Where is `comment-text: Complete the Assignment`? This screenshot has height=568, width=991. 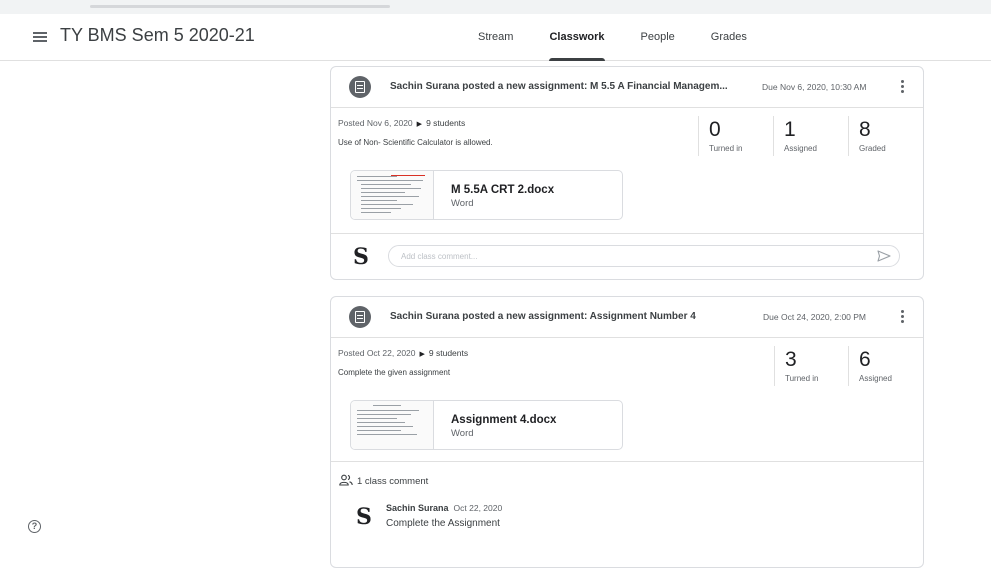
comment-text: Complete the Assignment is located at coordinates (443, 523).